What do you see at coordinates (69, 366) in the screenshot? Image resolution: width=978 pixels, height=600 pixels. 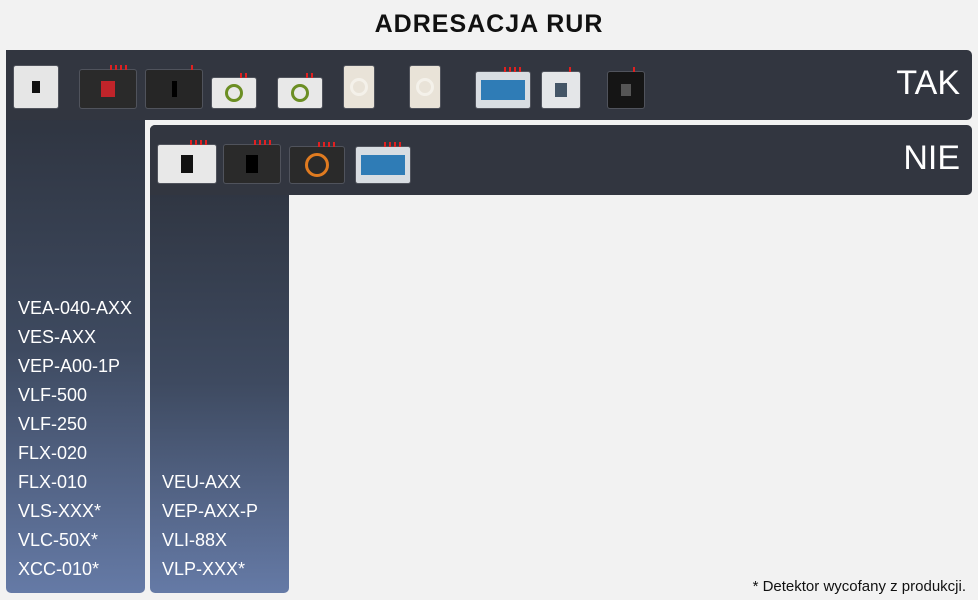 I see `model-item: VEP-A00-1P` at bounding box center [69, 366].